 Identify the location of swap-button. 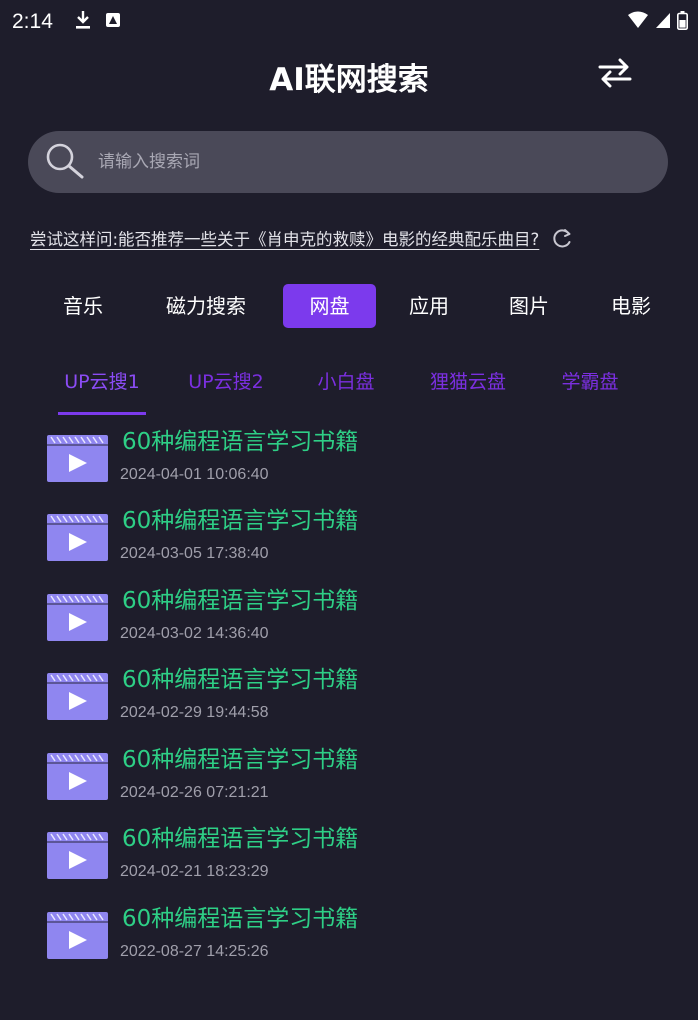
(615, 75).